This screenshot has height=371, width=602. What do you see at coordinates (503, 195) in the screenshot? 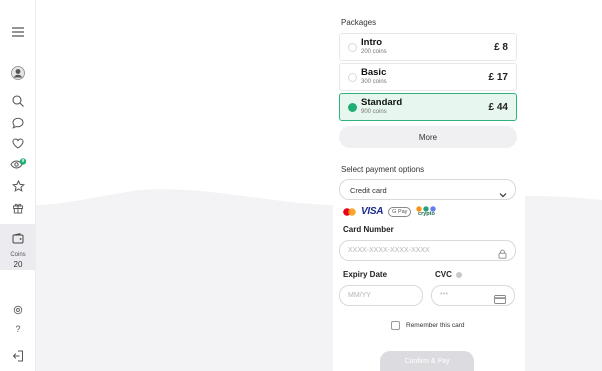
I see `chevron-down-icon` at bounding box center [503, 195].